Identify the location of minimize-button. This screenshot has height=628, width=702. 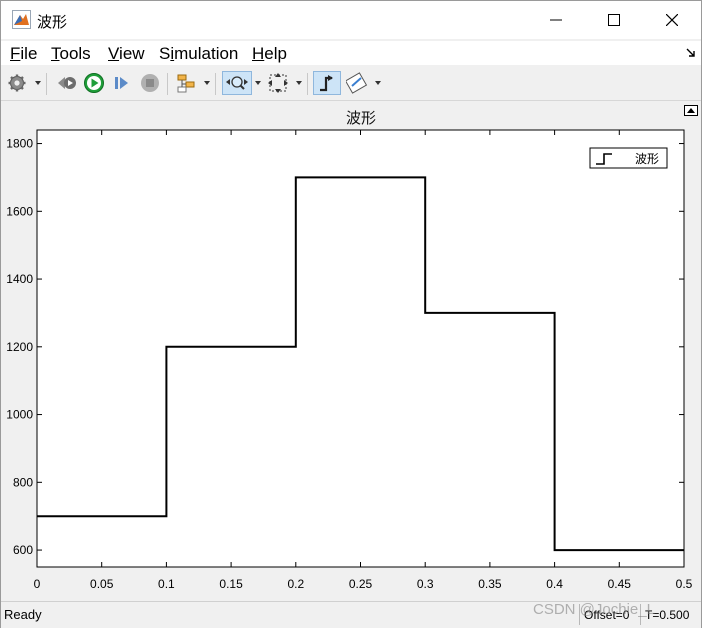
(556, 20).